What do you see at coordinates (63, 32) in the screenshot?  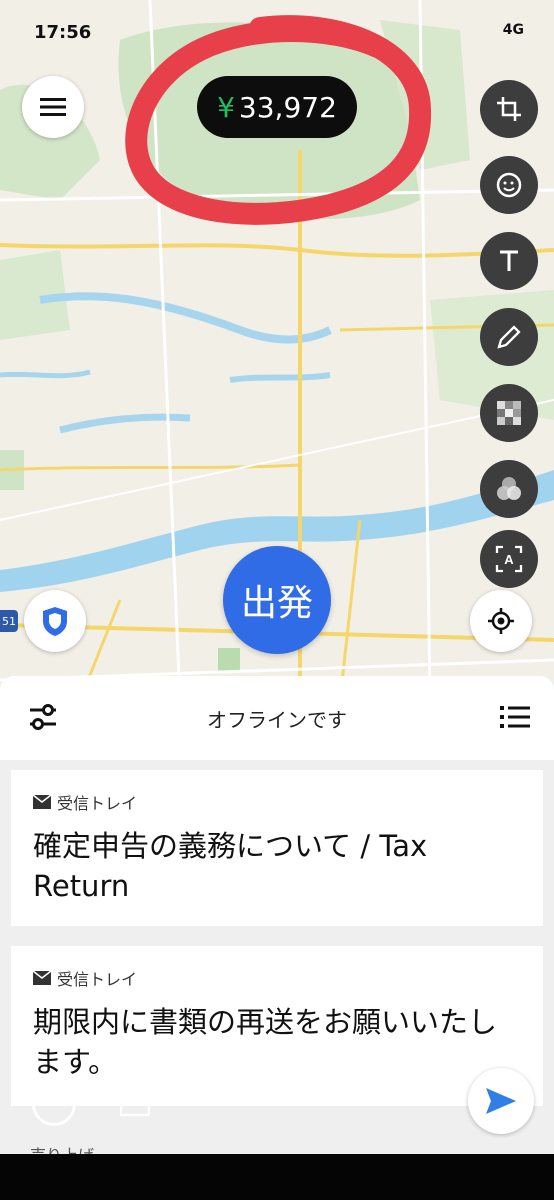 I see `status-time: 17:56` at bounding box center [63, 32].